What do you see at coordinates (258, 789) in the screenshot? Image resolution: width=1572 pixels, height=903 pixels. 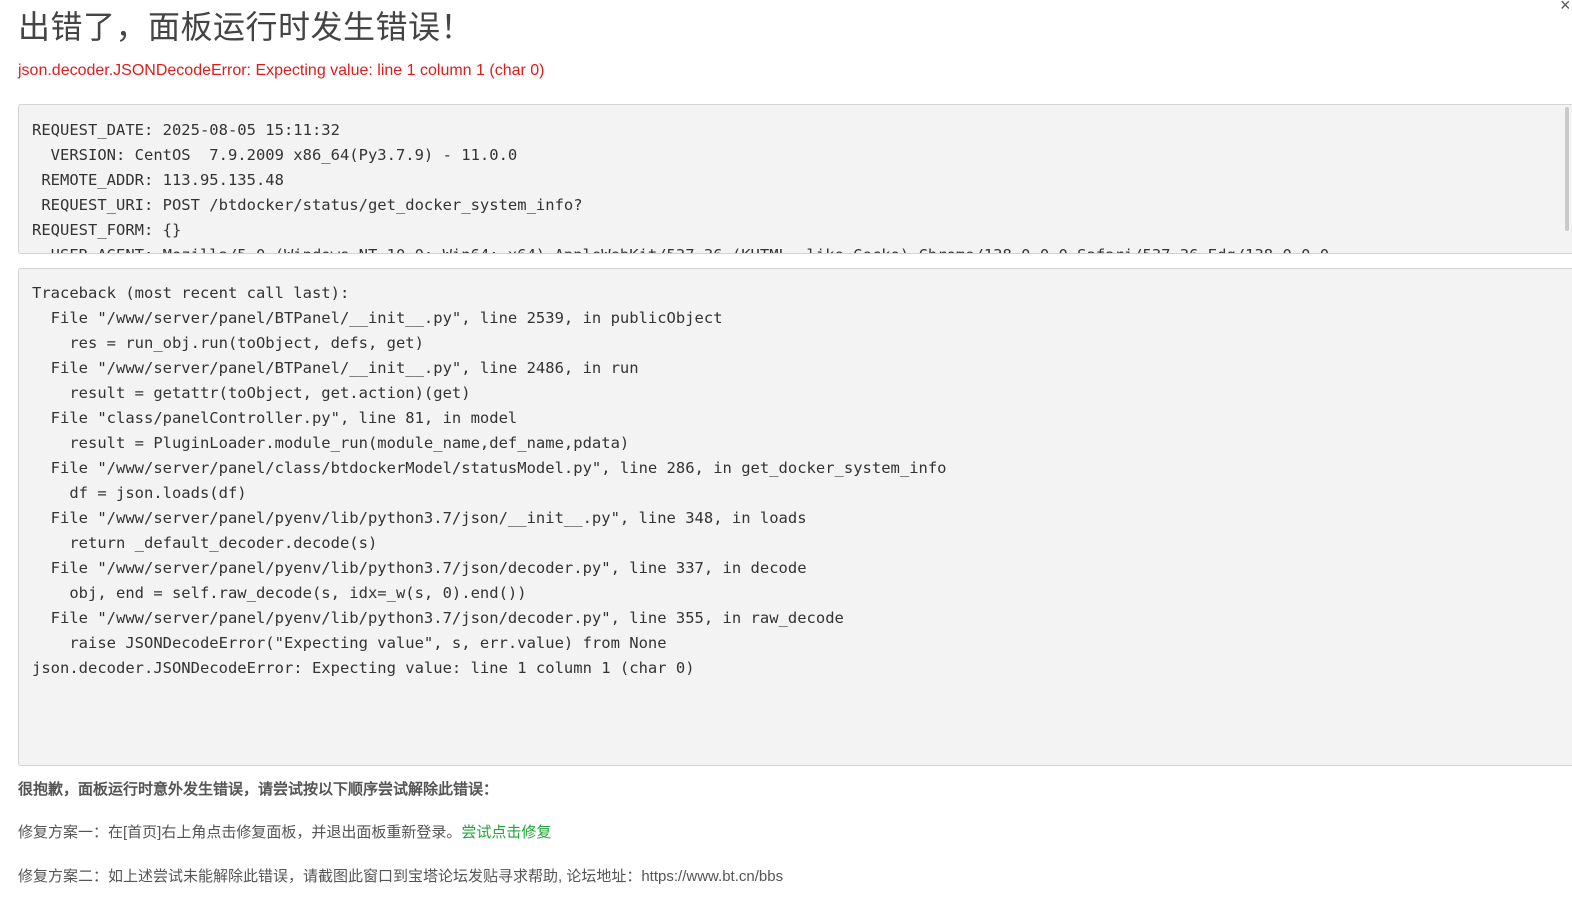 I see `apology-message: 很抱歉，面板运行时意外发生错误，请尝试按以下顺序尝试解除此错误：` at bounding box center [258, 789].